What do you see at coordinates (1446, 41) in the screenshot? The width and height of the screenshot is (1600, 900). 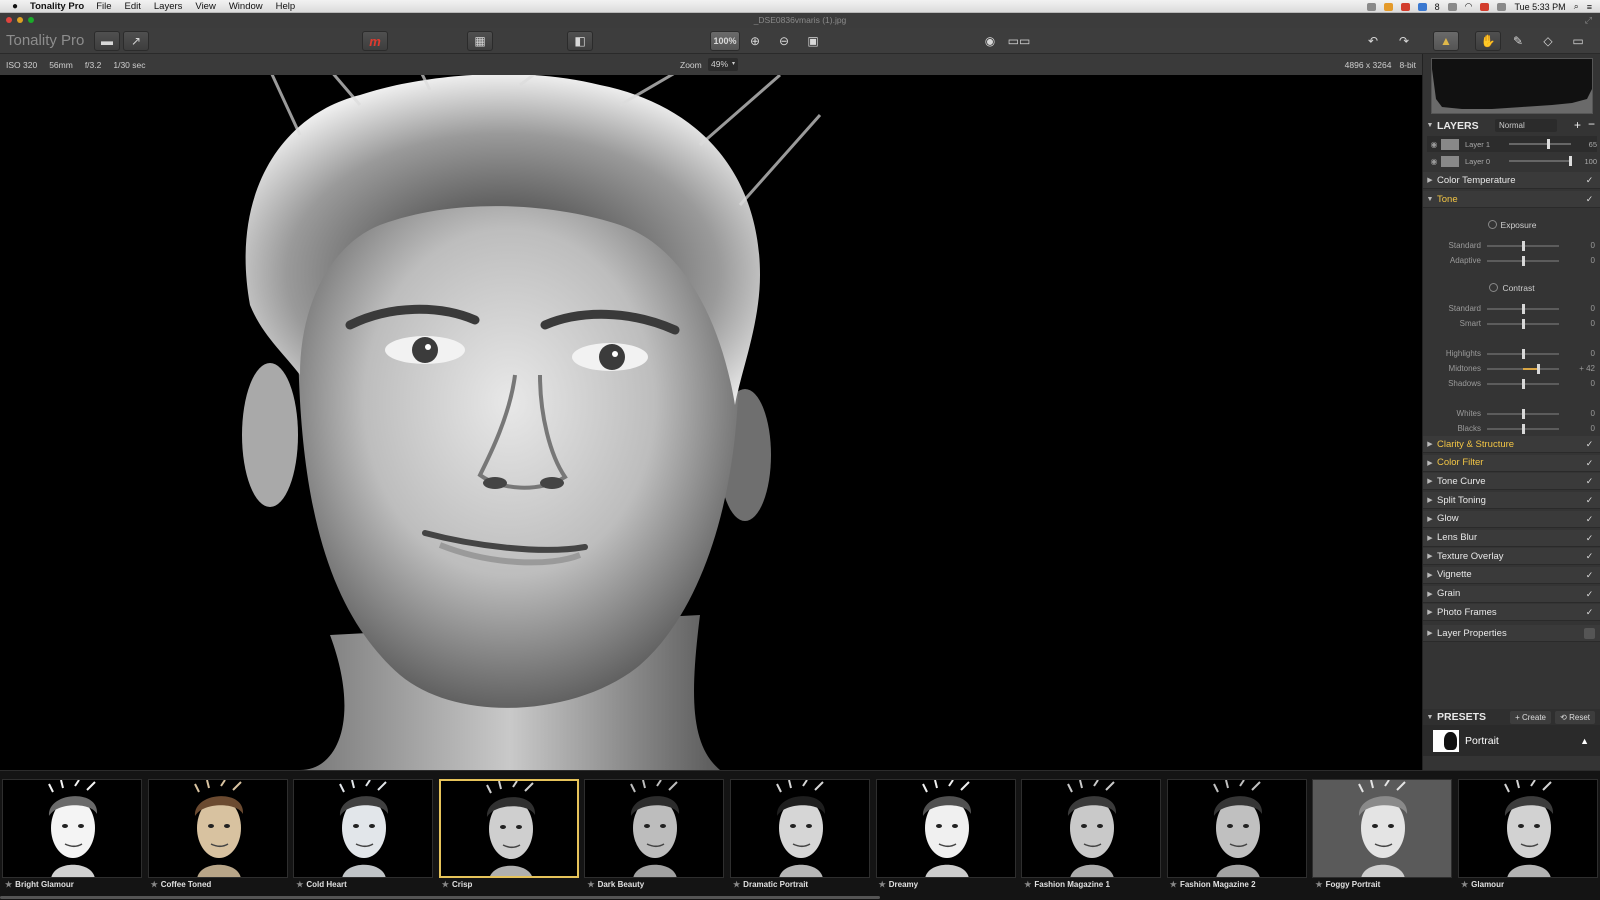 I see `image-tool-button: ▲` at bounding box center [1446, 41].